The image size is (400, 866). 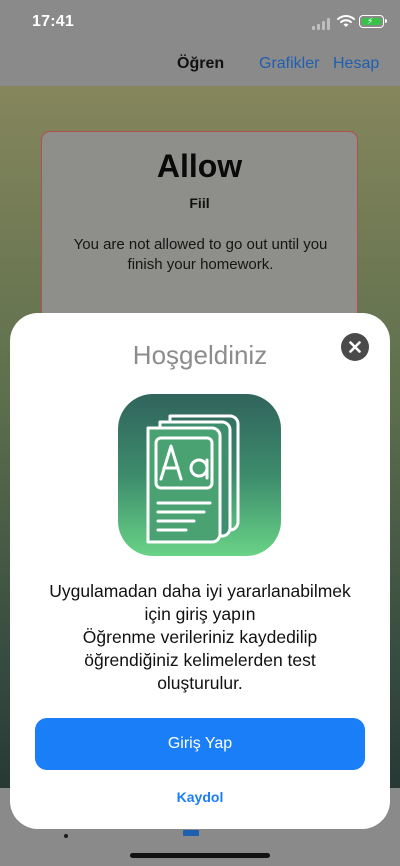 I want to click on page-title: Öğren, so click(x=201, y=63).